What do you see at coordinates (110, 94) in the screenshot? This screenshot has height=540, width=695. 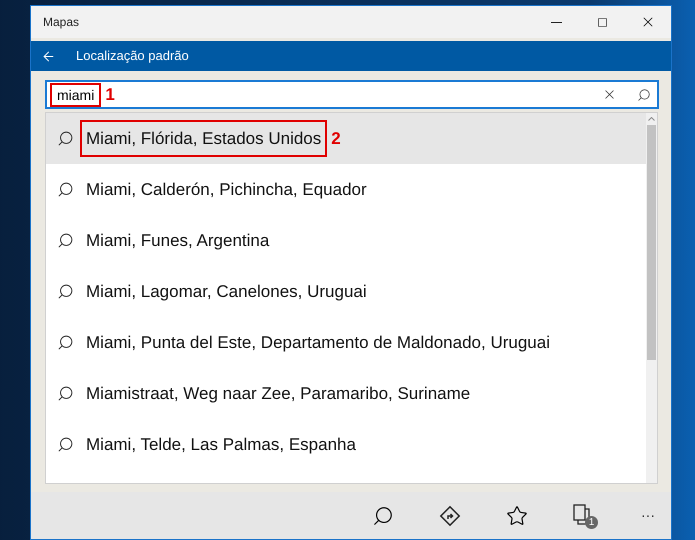 I see `annotation-number: 1` at bounding box center [110, 94].